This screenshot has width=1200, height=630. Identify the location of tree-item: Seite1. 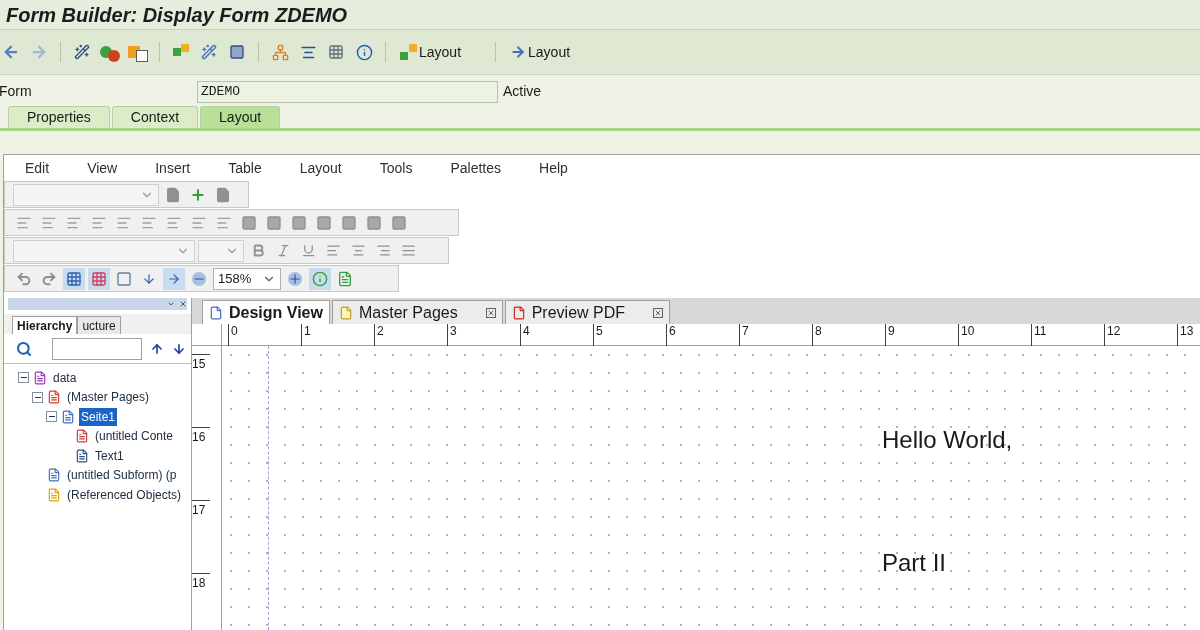
(98, 416).